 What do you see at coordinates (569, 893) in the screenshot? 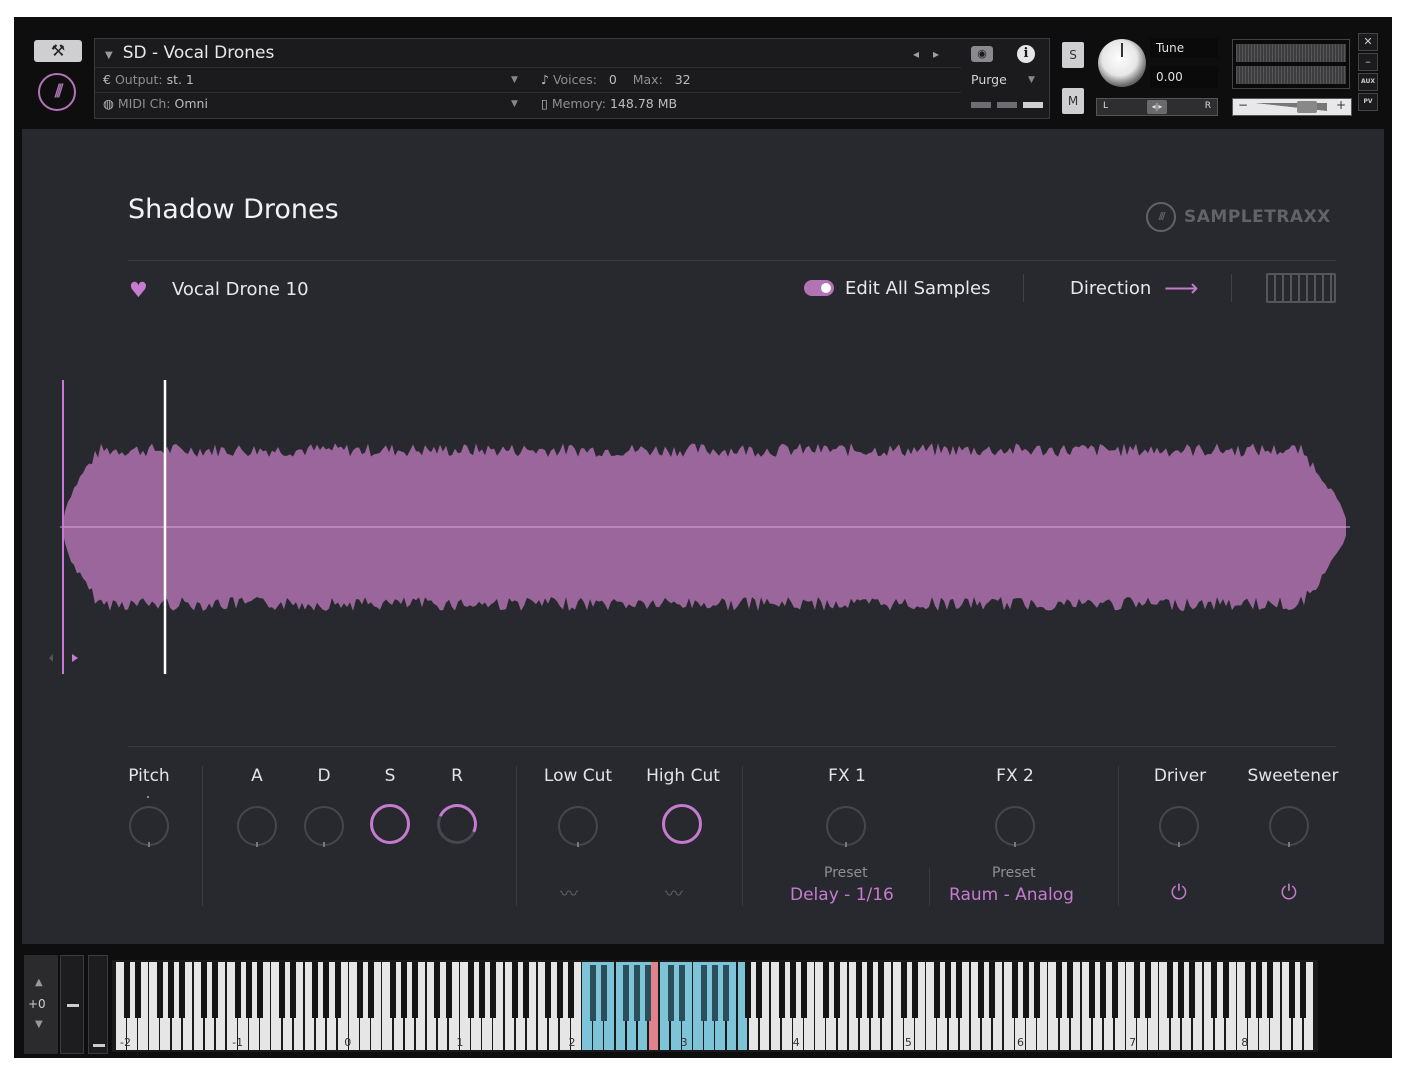
I see `low-cut-filter-icon: 〰` at bounding box center [569, 893].